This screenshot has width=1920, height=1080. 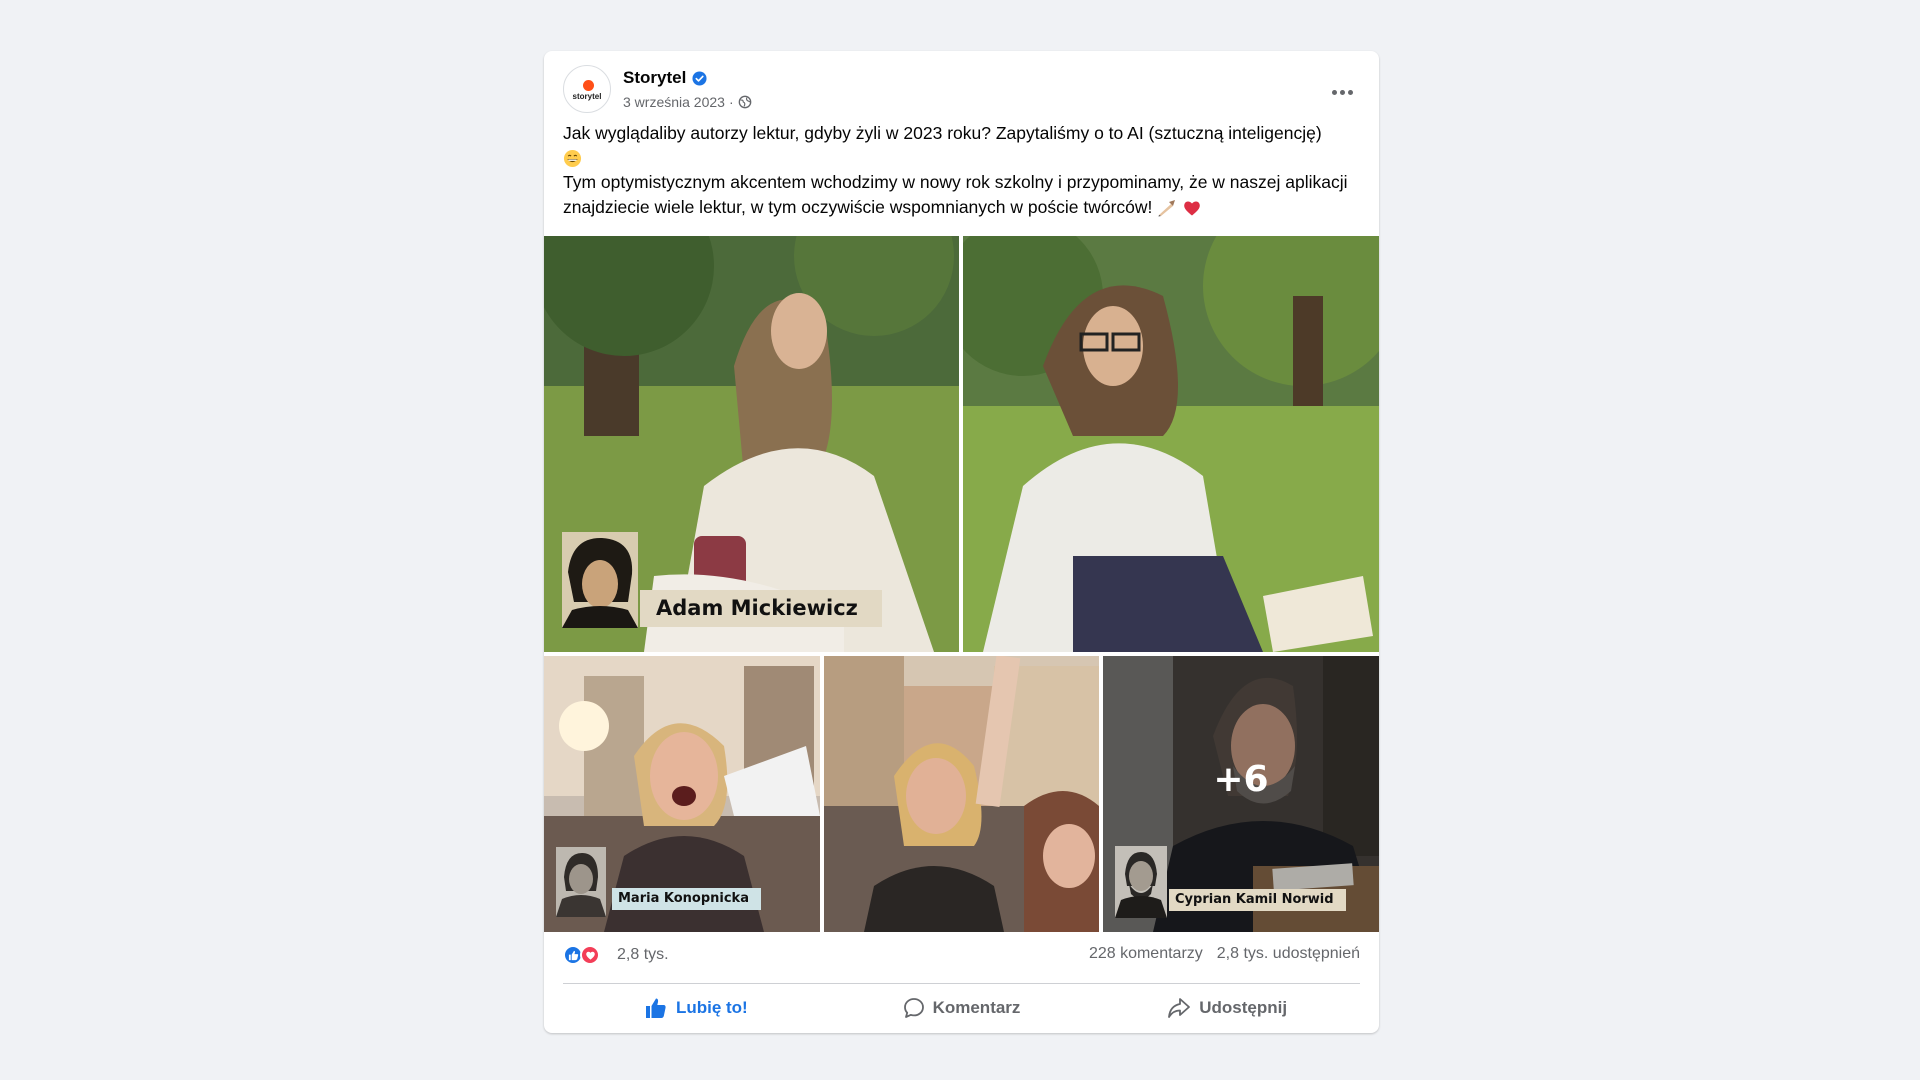 I want to click on photo-maria-konopnicka: Maria Konopnicka, so click(x=682, y=794).